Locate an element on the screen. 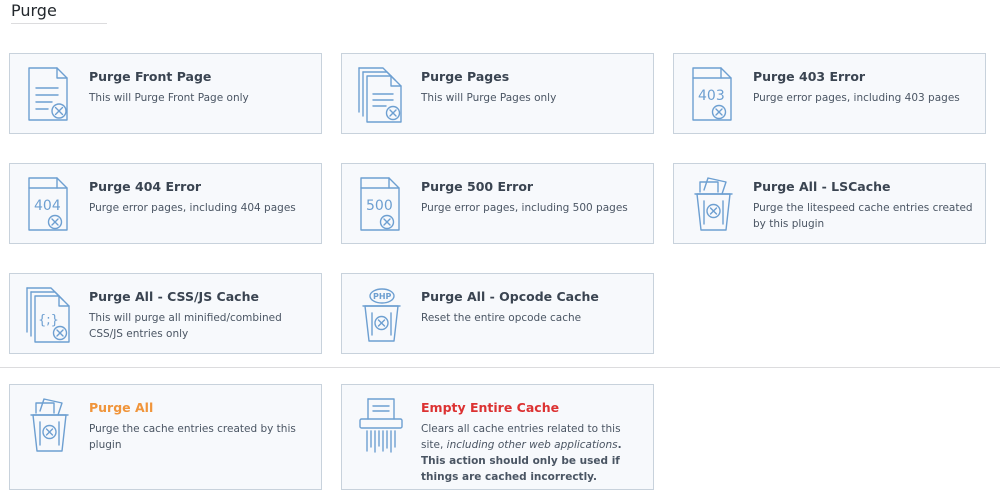  card-description: This will Purge Front Page only is located at coordinates (169, 98).